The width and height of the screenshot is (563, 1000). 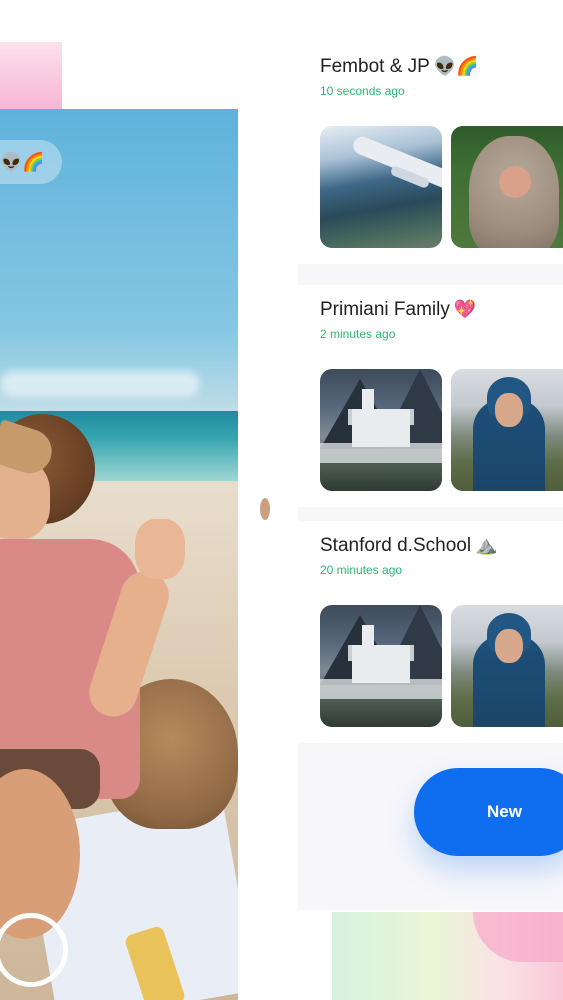 What do you see at coordinates (22, 162) in the screenshot?
I see `story-emoji: 👽🌈` at bounding box center [22, 162].